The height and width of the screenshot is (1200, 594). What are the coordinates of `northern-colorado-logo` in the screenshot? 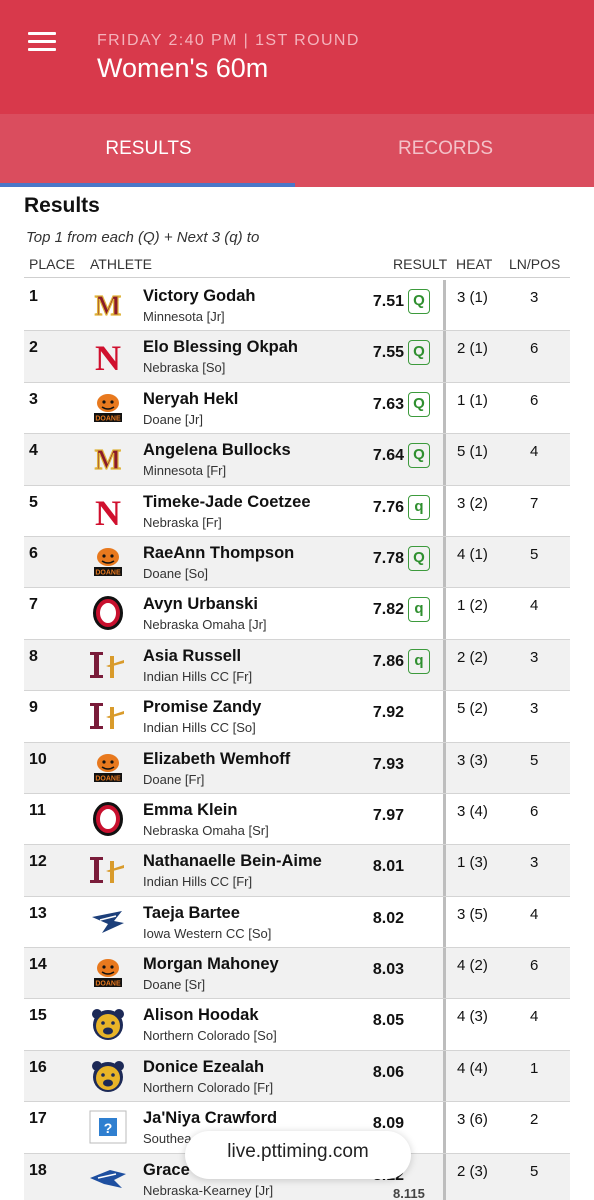 It's located at (108, 1076).